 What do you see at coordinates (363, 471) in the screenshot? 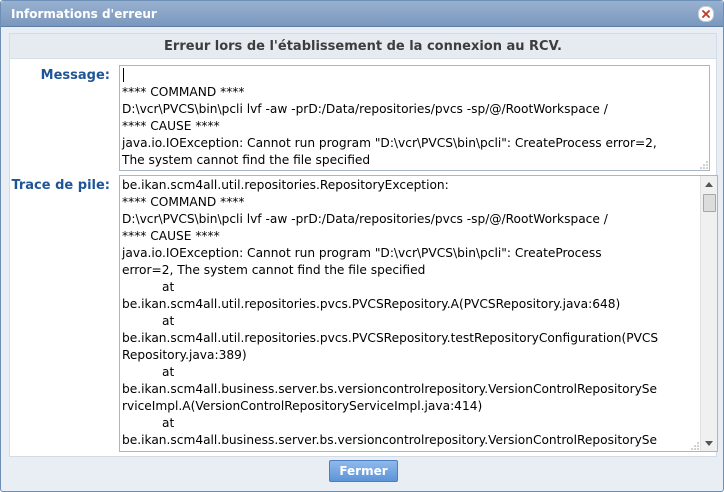
I see `close-dialog-button: Fermer` at bounding box center [363, 471].